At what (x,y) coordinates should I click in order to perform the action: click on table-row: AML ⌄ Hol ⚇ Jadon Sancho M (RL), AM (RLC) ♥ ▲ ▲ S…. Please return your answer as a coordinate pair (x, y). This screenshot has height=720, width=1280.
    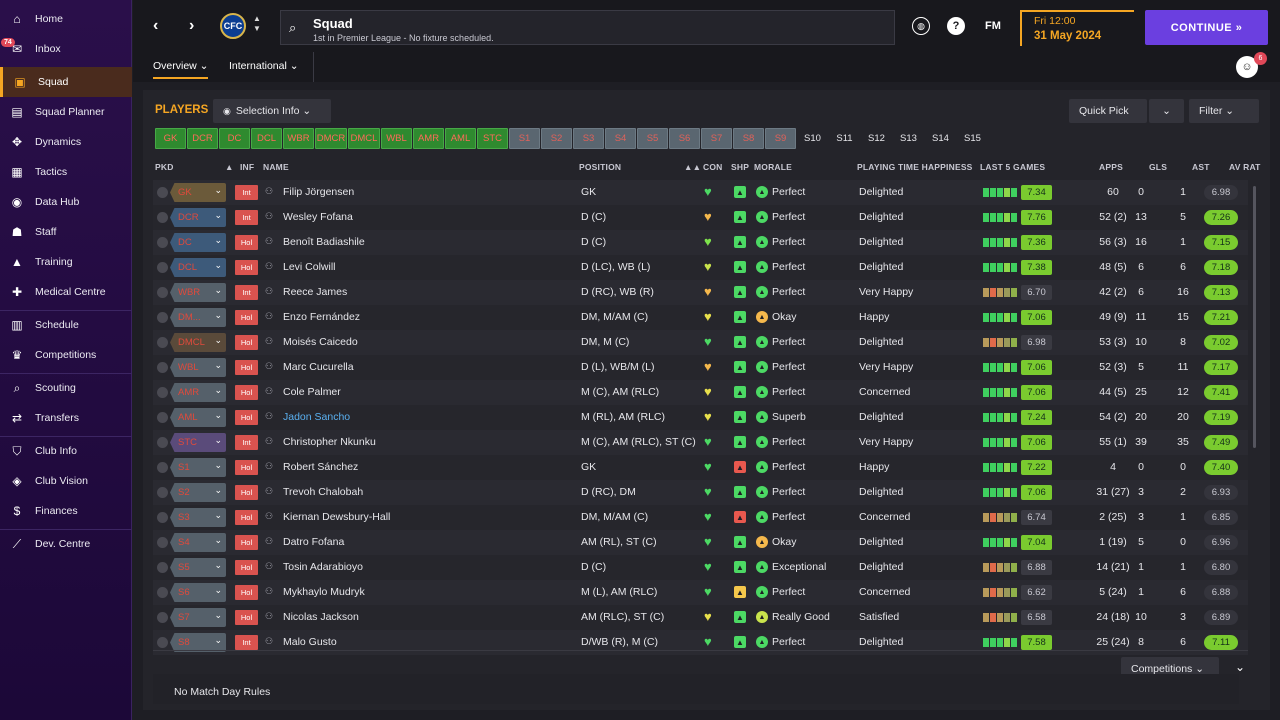
    Looking at the image, I should click on (700, 417).